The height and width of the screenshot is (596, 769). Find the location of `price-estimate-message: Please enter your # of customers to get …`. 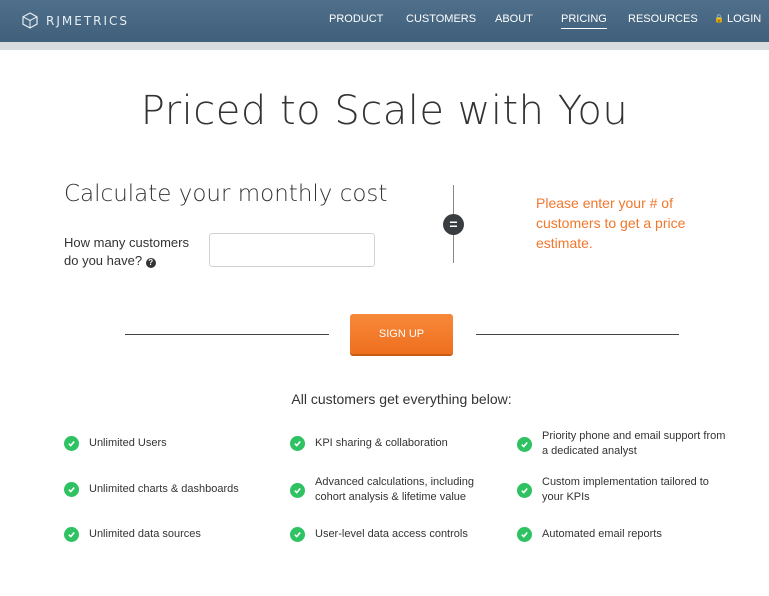

price-estimate-message: Please enter your # of customers to get … is located at coordinates (611, 223).